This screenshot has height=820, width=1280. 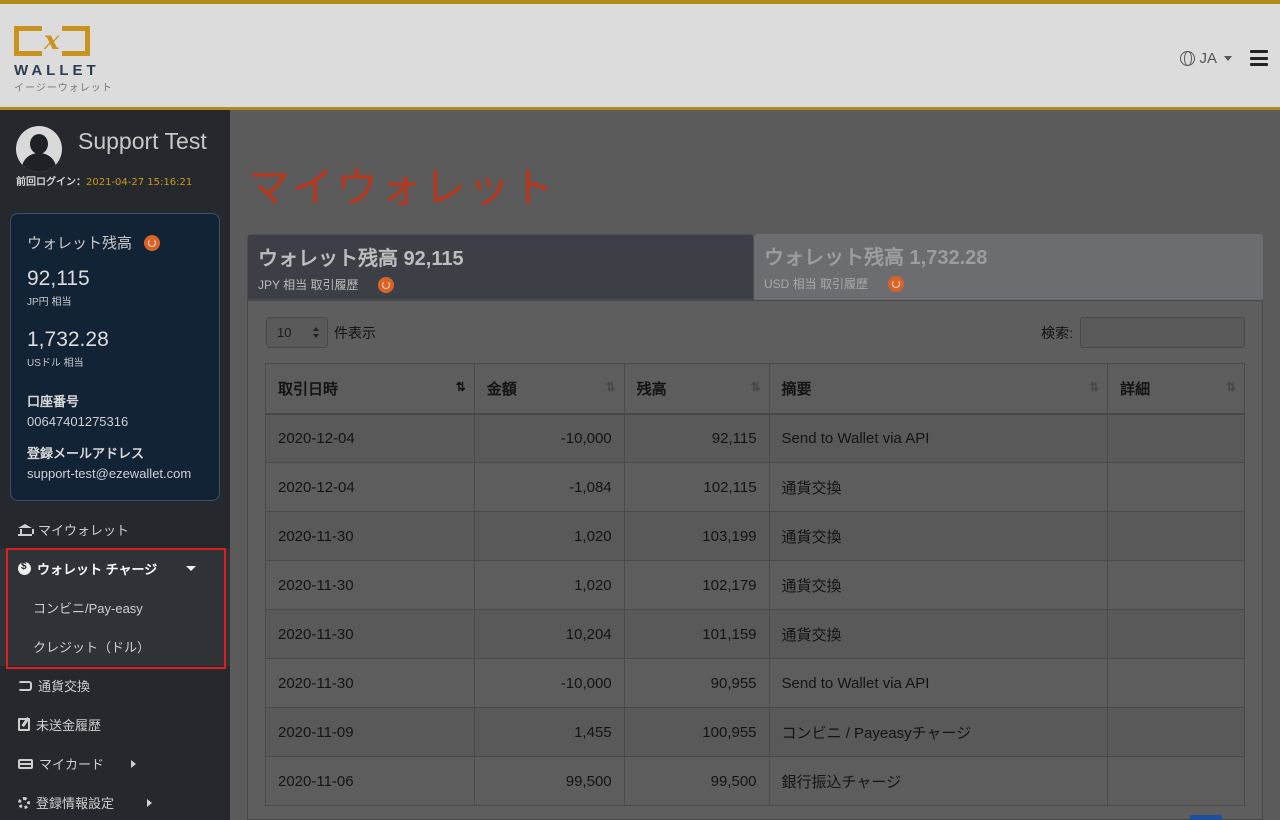 What do you see at coordinates (696, 536) in the screenshot?
I see `cell-balance: 103,199` at bounding box center [696, 536].